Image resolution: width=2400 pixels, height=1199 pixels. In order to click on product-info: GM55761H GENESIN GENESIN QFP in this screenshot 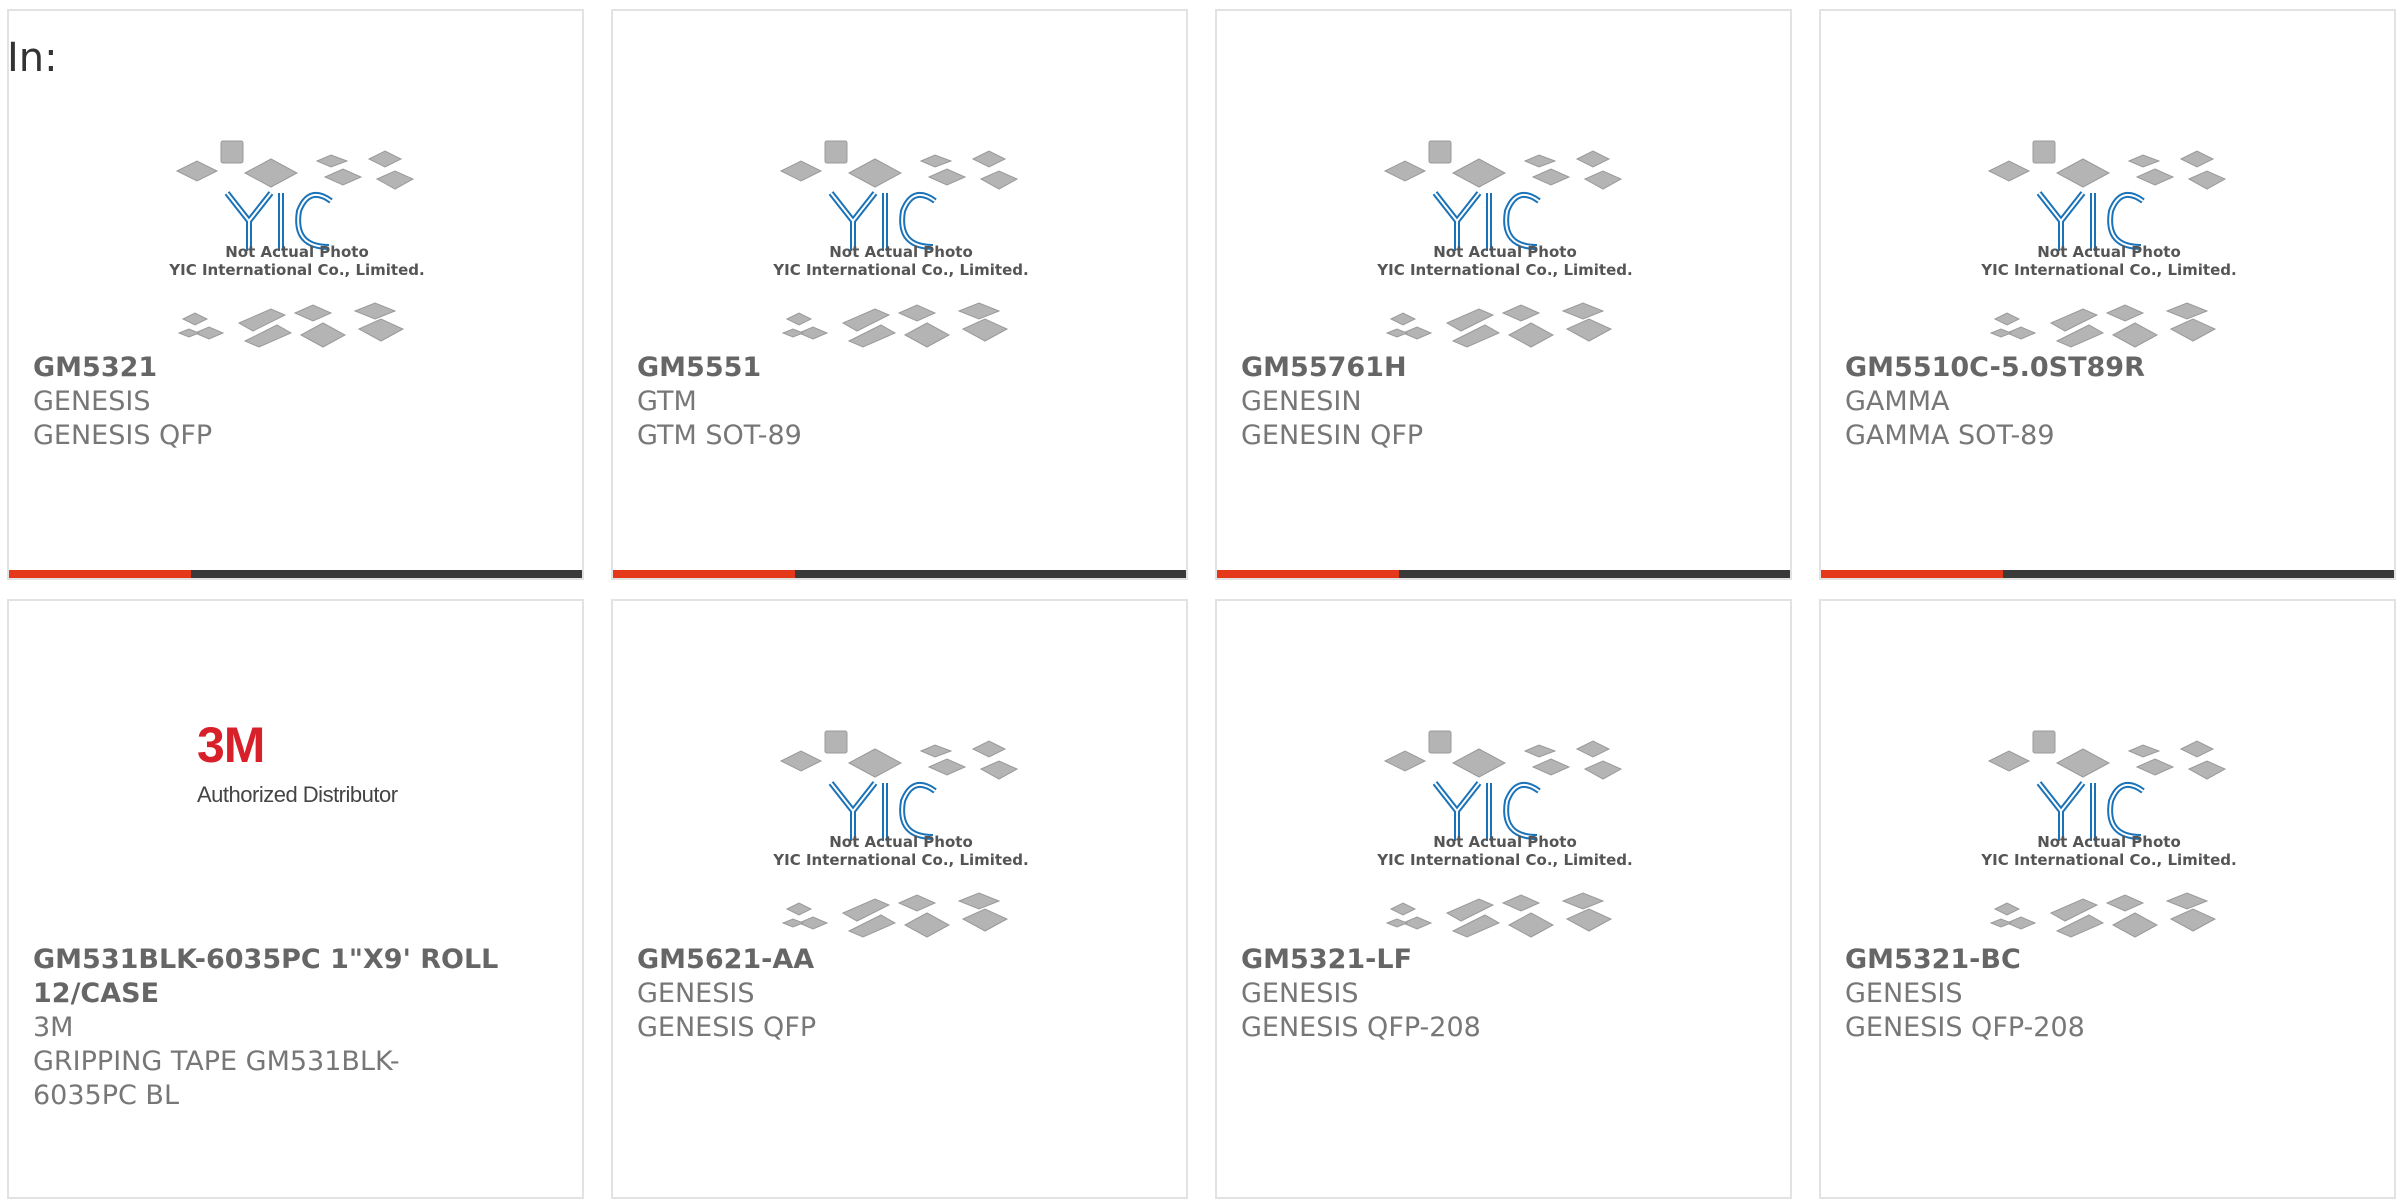, I will do `click(1501, 402)`.